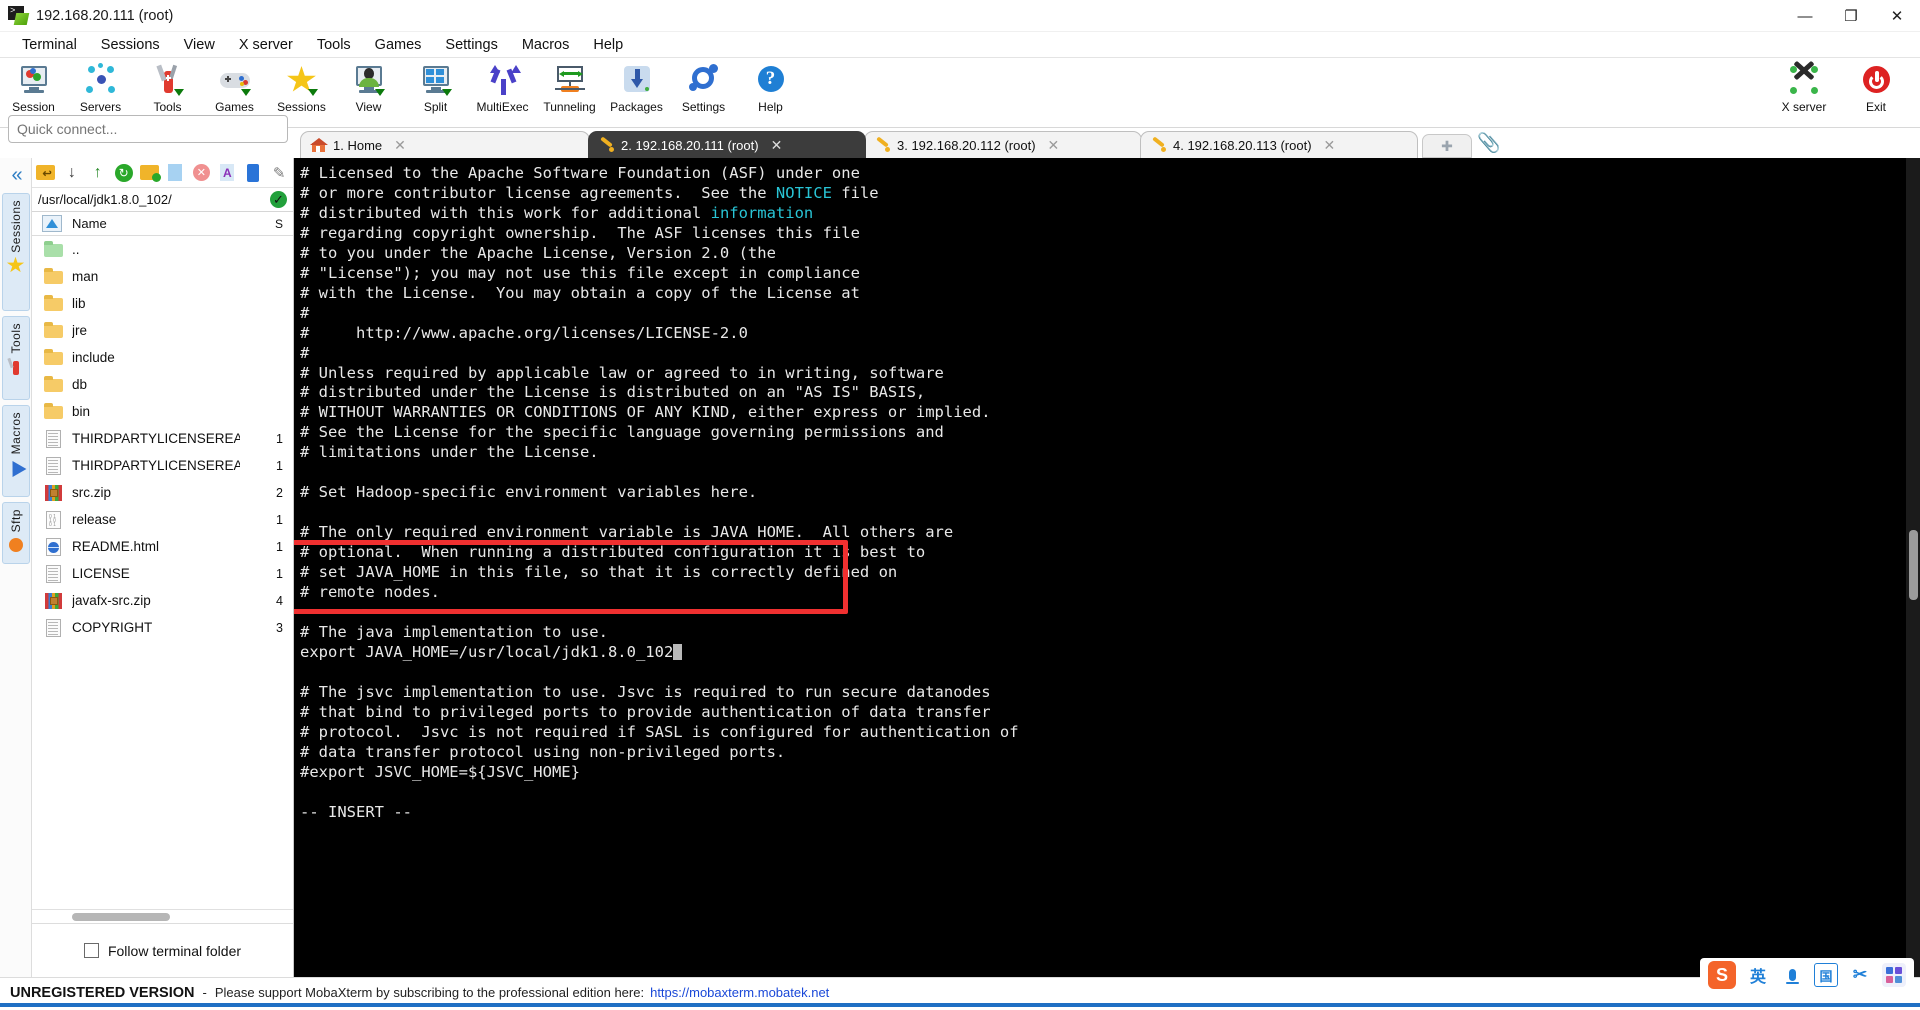 Image resolution: width=1920 pixels, height=1010 pixels. I want to click on file-row-src-zip: src.zip 2, so click(162, 492).